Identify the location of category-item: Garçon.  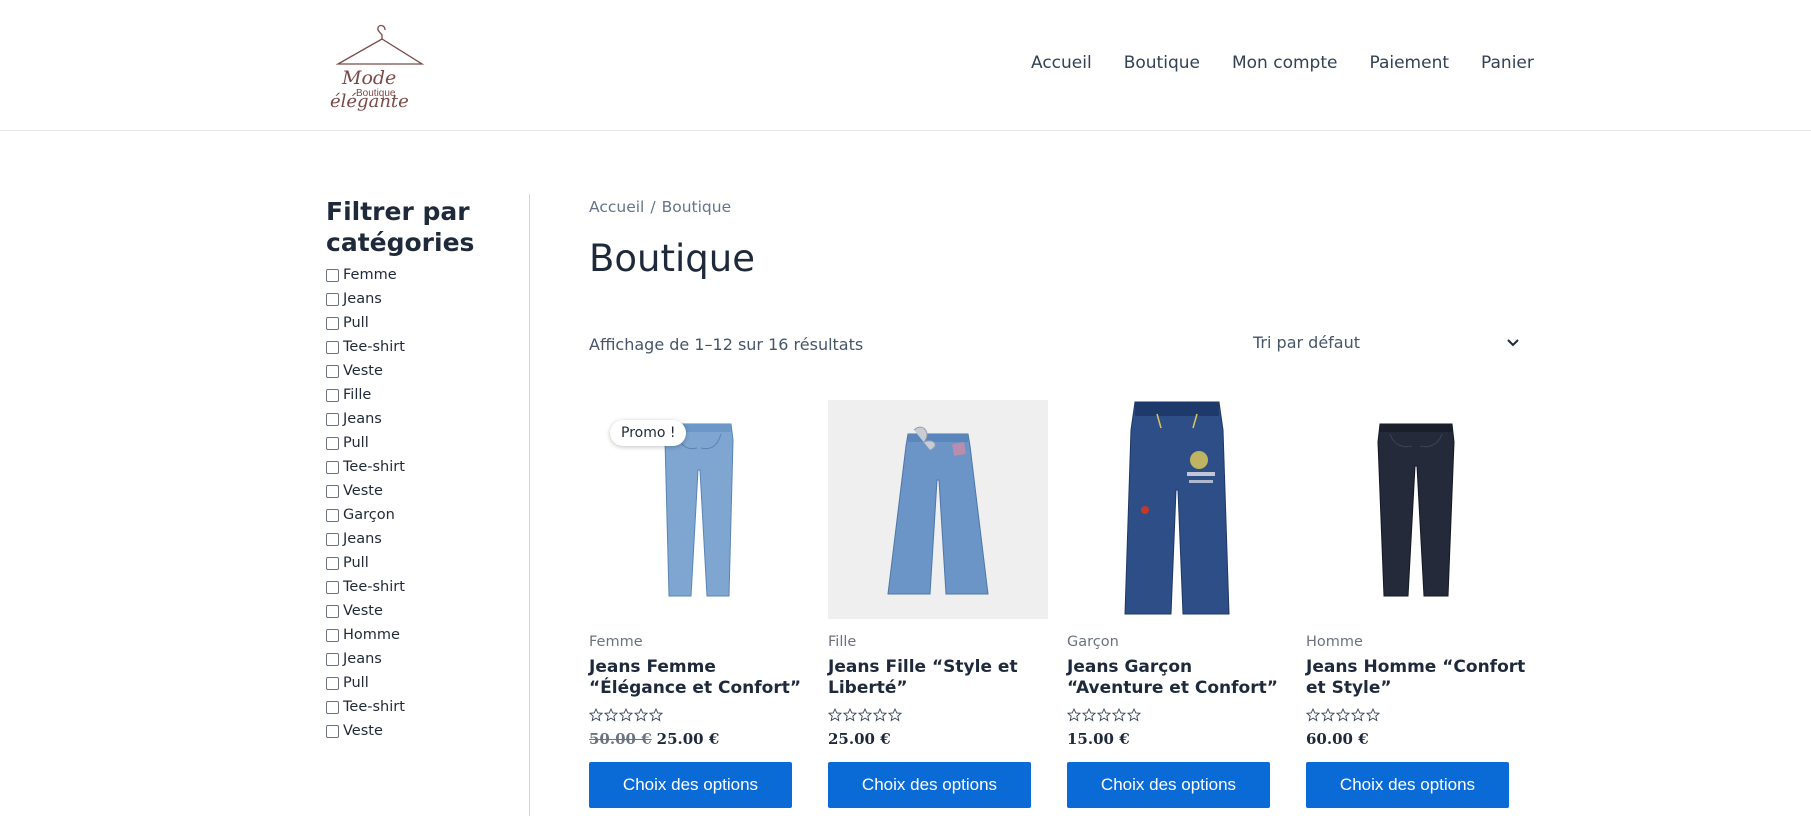
(416, 515).